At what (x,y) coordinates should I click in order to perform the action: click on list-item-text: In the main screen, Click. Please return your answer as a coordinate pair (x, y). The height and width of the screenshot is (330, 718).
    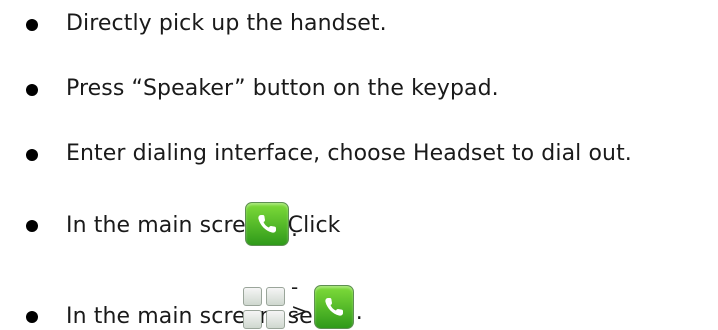
    Looking at the image, I should click on (203, 225).